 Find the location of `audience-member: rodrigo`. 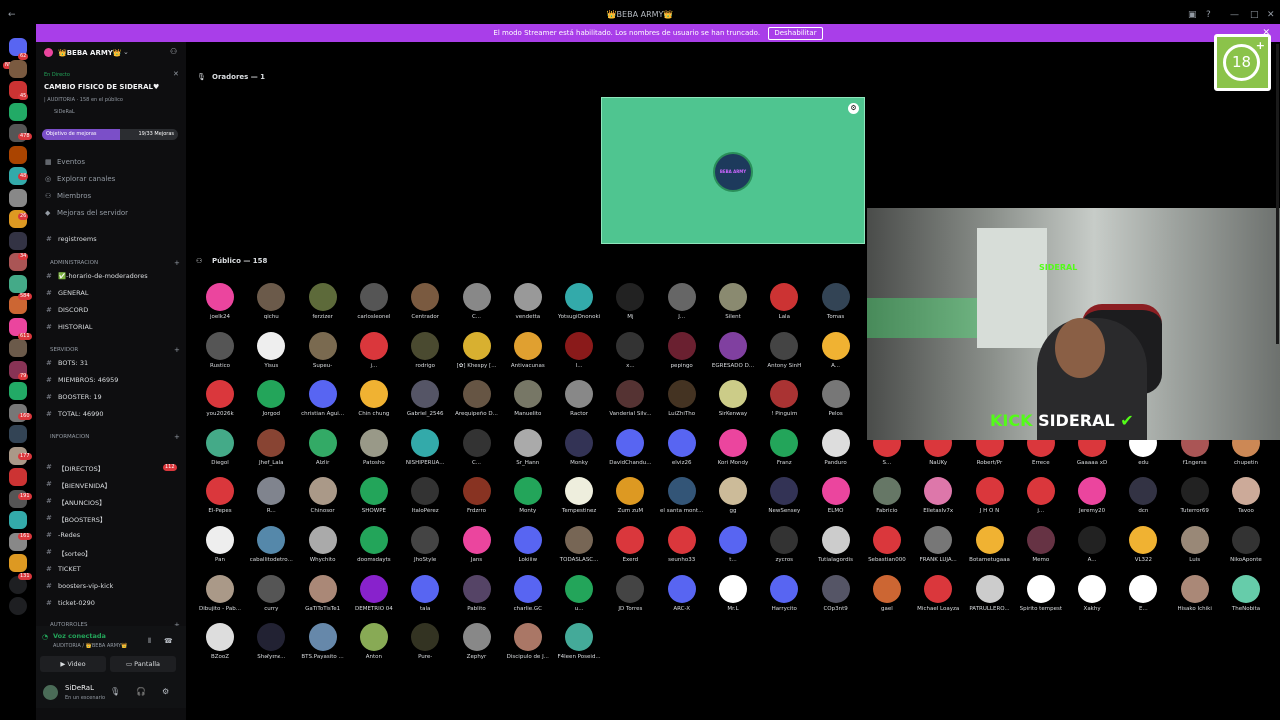

audience-member: rodrigo is located at coordinates (425, 355).